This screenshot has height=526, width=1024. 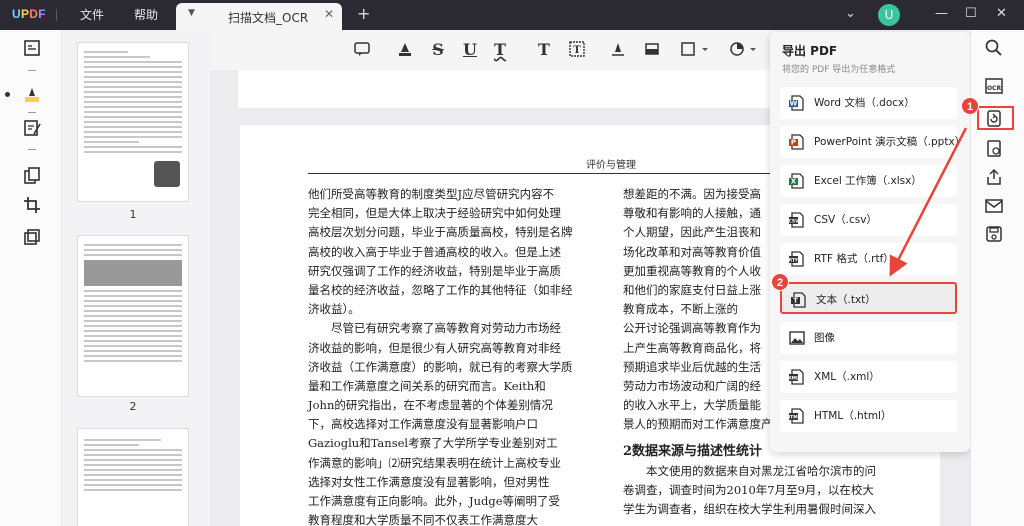 I want to click on export-format-powerpoint: P PowerPoint 演示文稿（.pptx）, so click(x=872, y=142).